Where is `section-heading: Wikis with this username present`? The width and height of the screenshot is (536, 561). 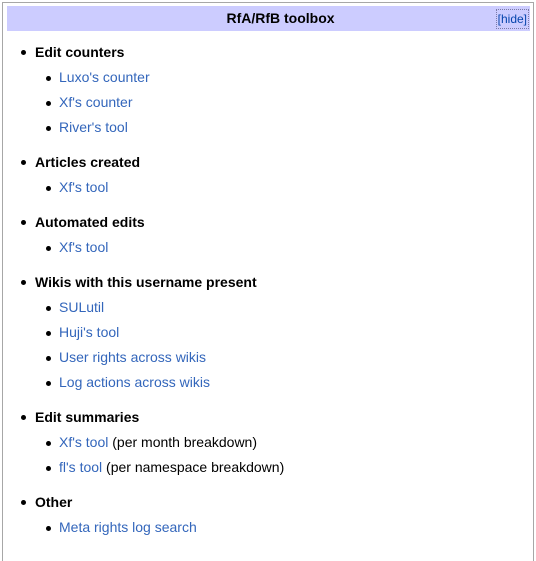
section-heading: Wikis with this username present is located at coordinates (268, 282).